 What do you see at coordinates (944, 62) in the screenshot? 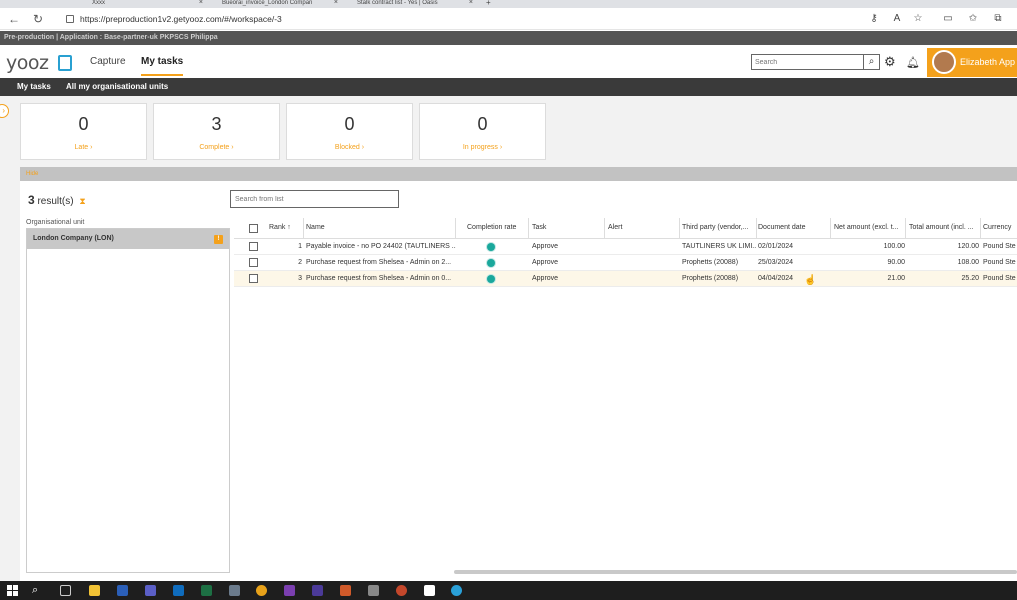
I see `avatar` at bounding box center [944, 62].